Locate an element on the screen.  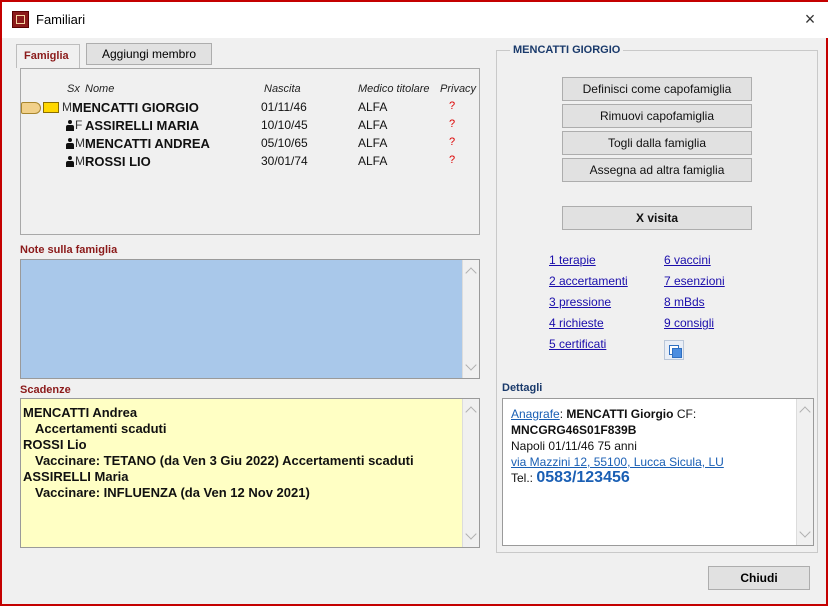
scadenze-line: ASSIRELLI Maria is located at coordinates (76, 476).